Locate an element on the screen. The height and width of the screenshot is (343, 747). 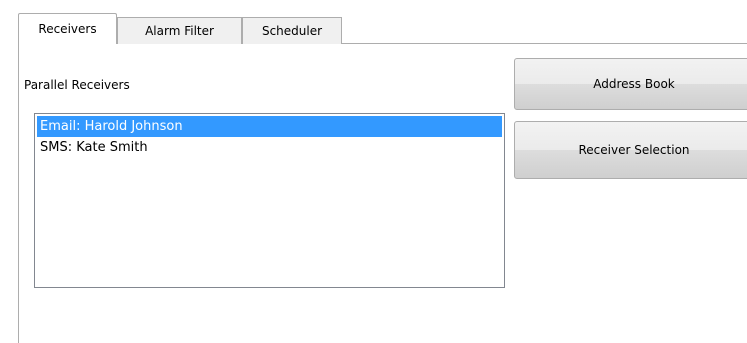
parallel-receivers-label: Parallel Receivers is located at coordinates (77, 85).